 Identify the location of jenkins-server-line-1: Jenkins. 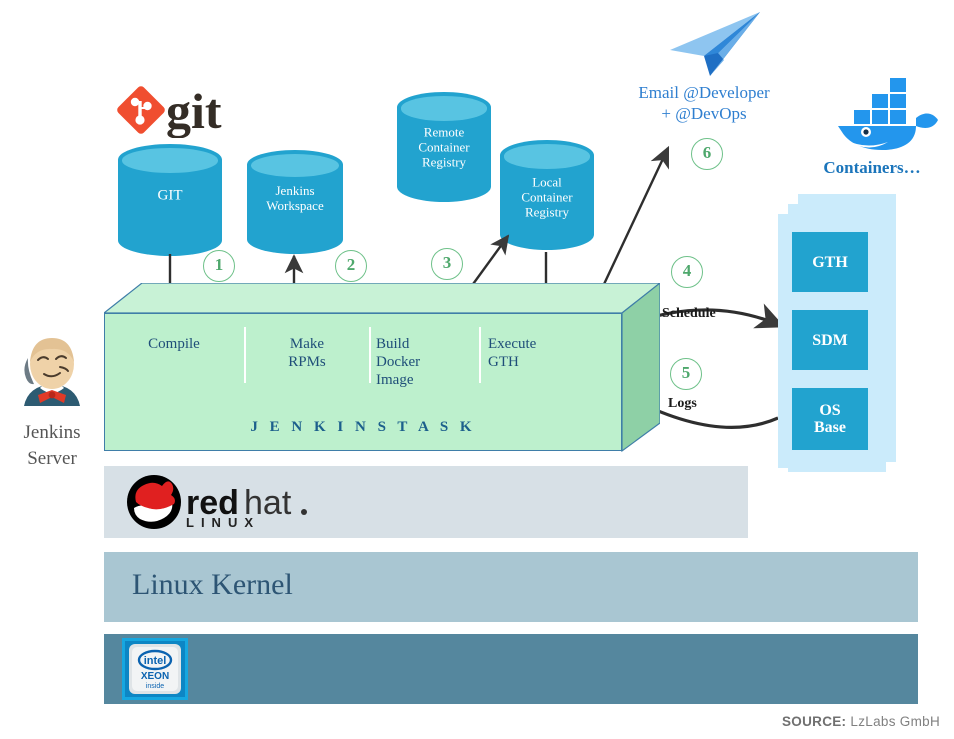
(52, 432).